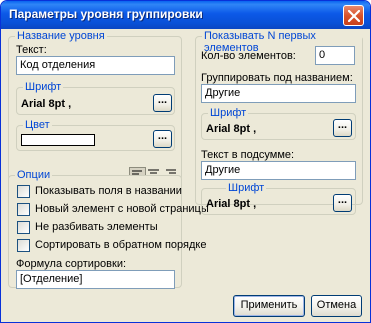 The image size is (371, 323). Describe the element at coordinates (336, 306) in the screenshot. I see `cancel-button: Отмена` at that location.